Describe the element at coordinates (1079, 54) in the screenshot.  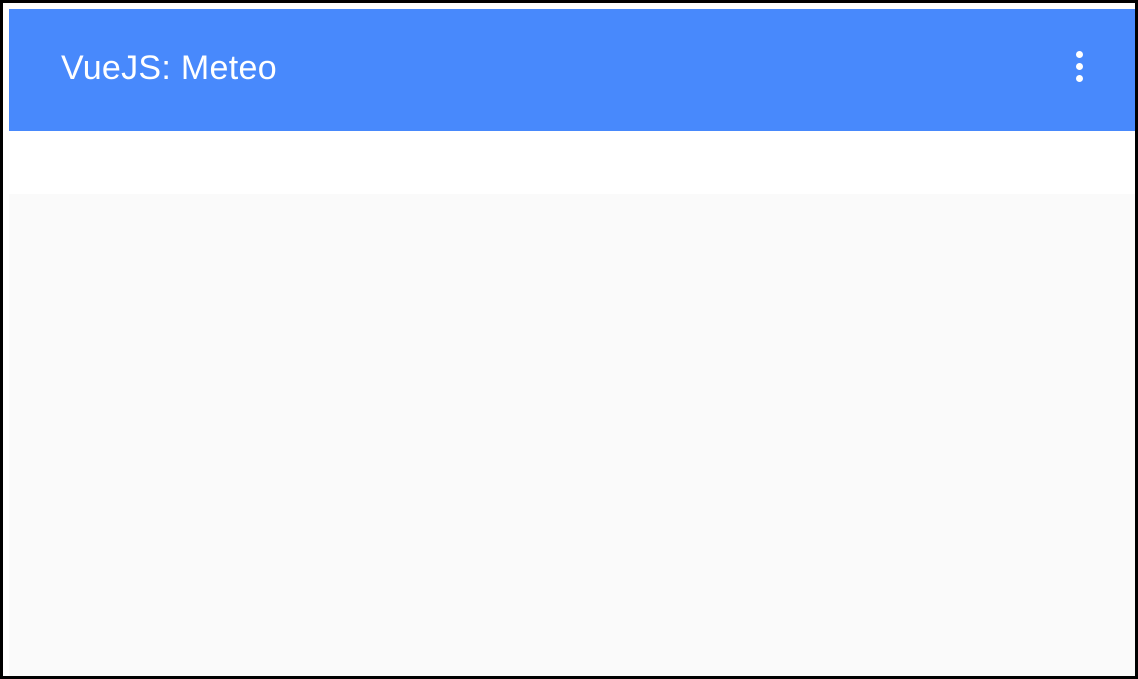
I see `kebab-dot-top` at that location.